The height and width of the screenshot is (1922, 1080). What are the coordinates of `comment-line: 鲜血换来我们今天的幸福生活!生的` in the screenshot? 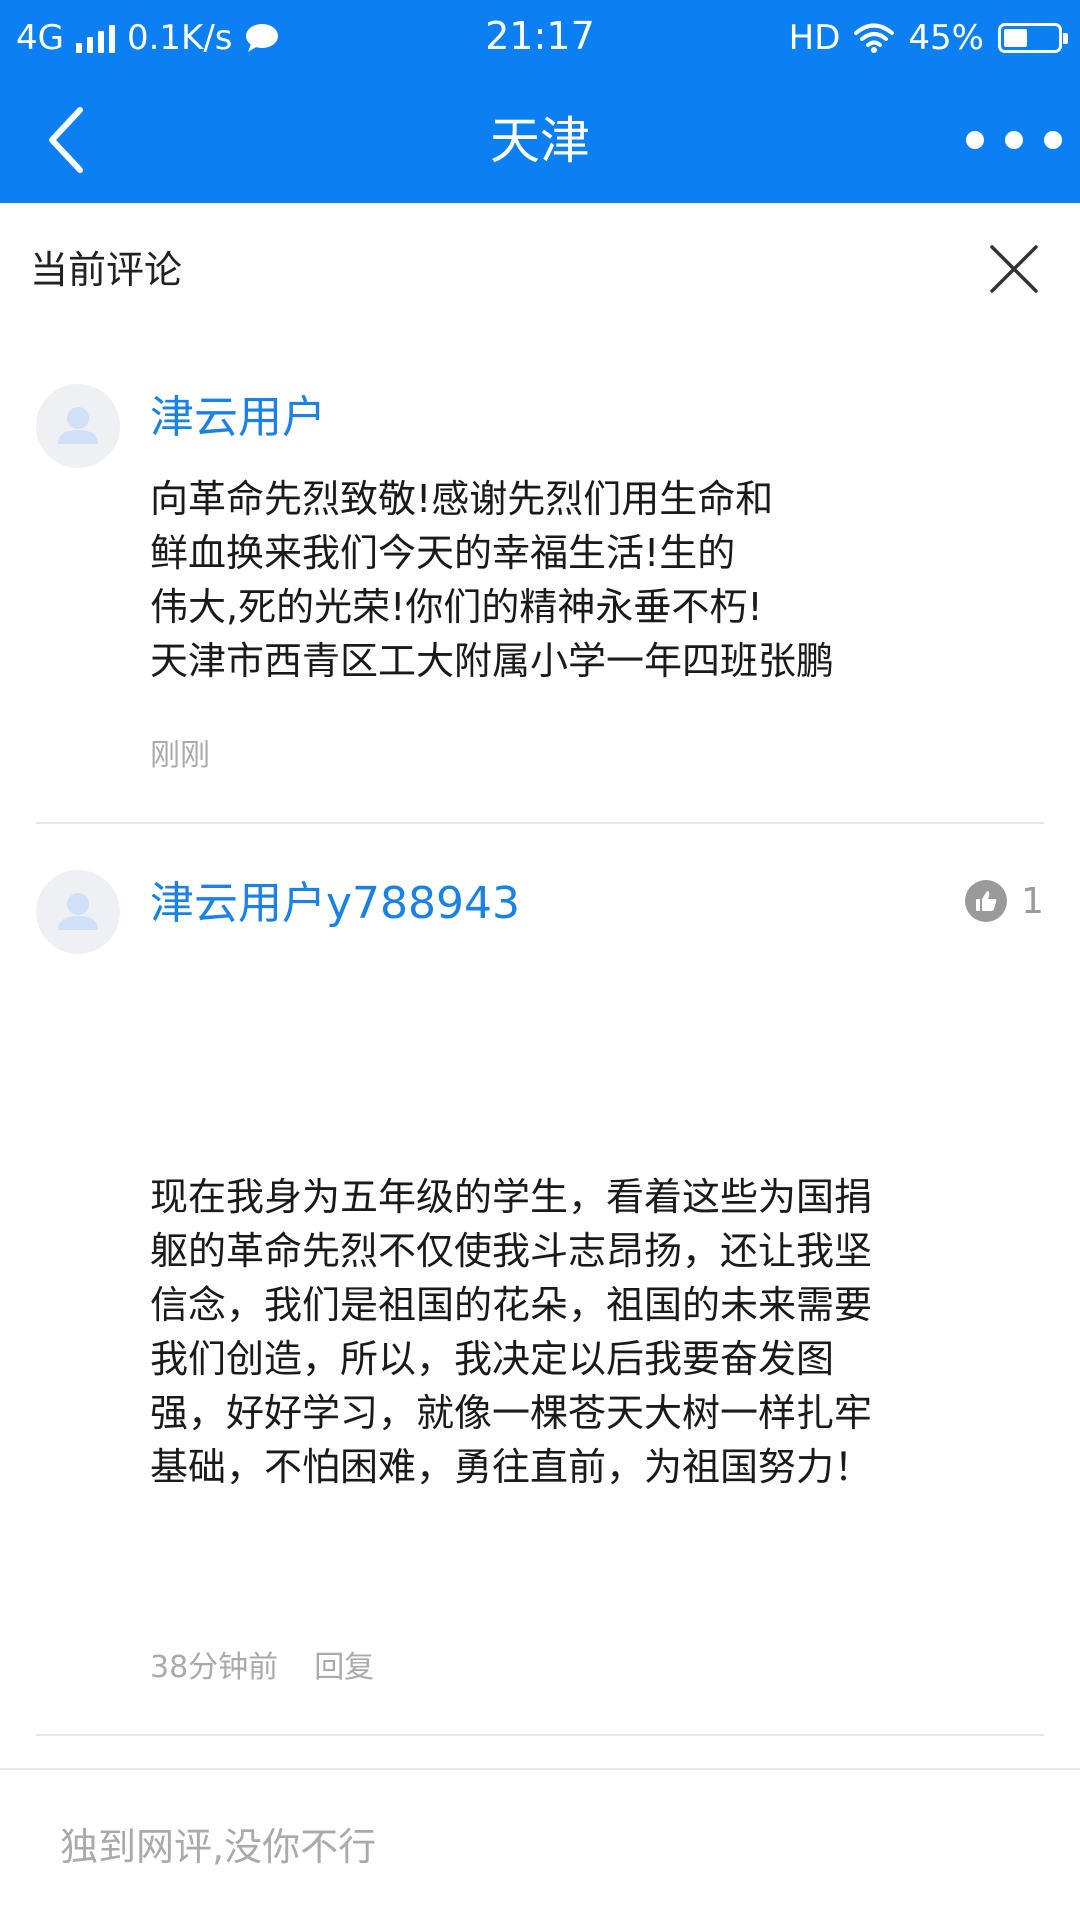 It's located at (443, 553).